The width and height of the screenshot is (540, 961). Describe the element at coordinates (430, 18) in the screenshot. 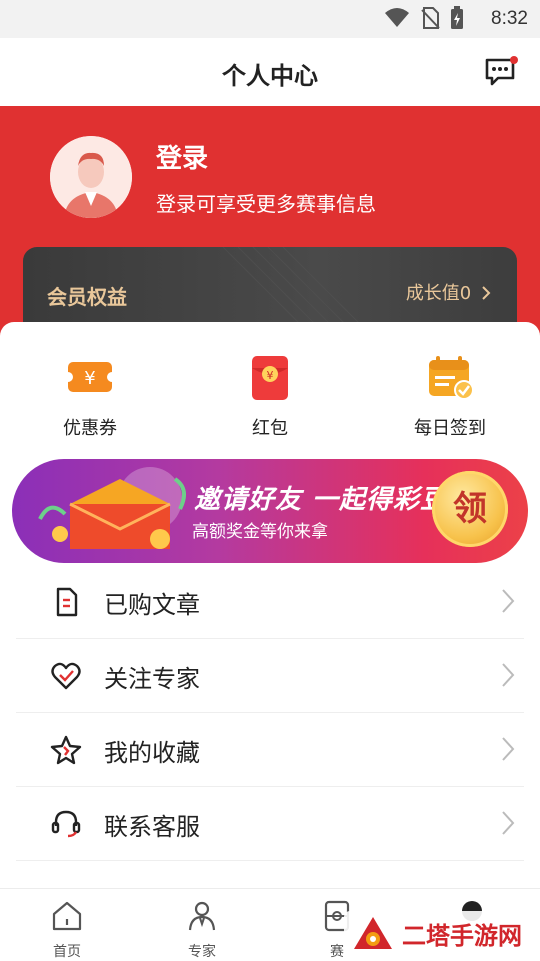

I see `no-sim-icon` at that location.